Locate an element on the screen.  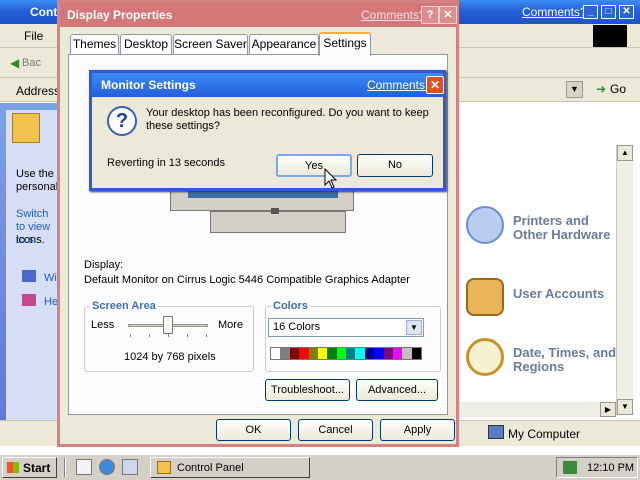
address-label: Address is located at coordinates (38, 91).